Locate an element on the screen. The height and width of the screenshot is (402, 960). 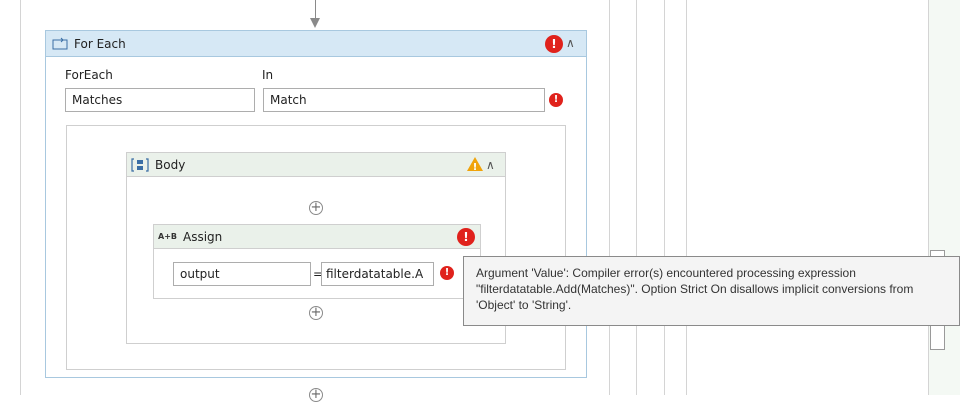
assign-title: Assign is located at coordinates (203, 236).